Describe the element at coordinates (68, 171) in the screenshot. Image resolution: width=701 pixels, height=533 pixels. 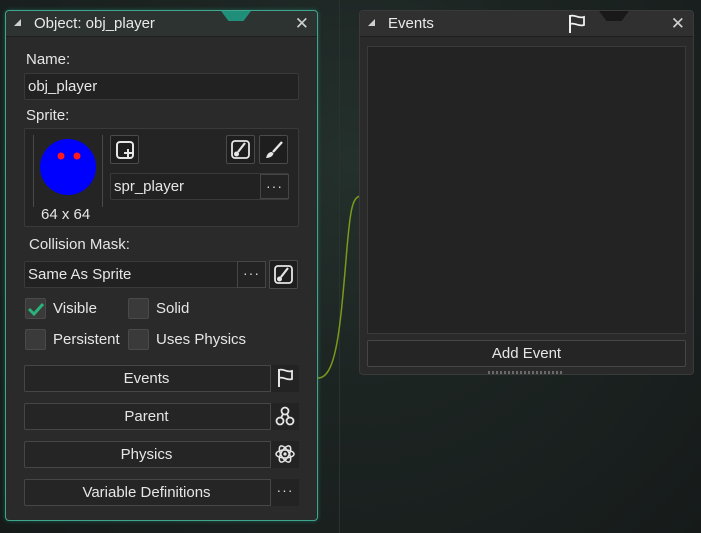
I see `sprite-thumbnail` at that location.